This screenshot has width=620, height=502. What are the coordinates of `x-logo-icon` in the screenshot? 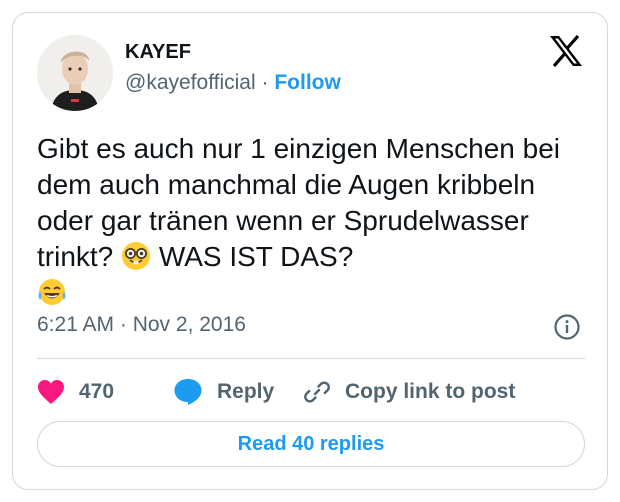 It's located at (566, 51).